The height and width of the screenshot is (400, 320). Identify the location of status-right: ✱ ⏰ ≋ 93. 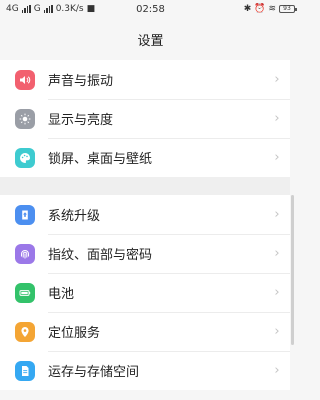
(270, 9).